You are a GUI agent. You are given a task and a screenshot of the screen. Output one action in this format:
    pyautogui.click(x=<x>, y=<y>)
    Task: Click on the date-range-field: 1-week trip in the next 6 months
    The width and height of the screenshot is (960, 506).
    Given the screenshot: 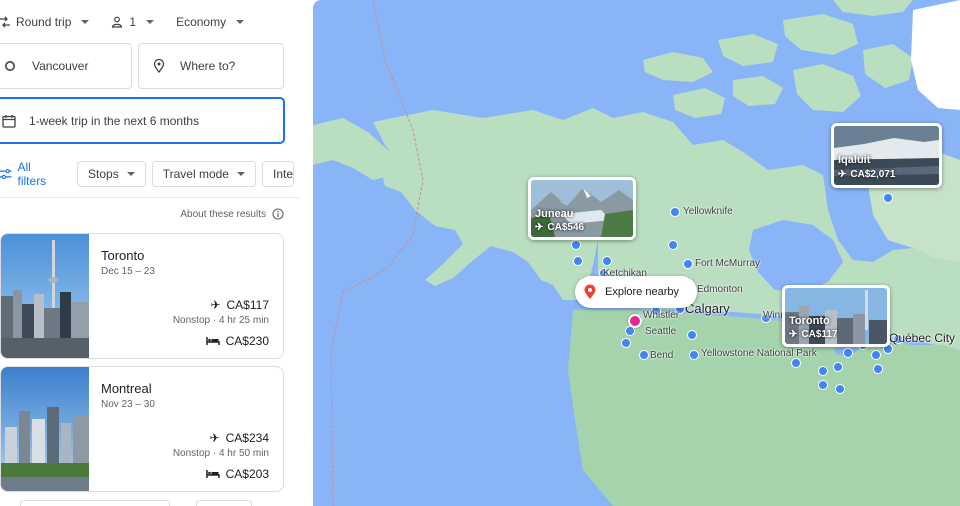 What is the action you would take?
    pyautogui.click(x=142, y=120)
    